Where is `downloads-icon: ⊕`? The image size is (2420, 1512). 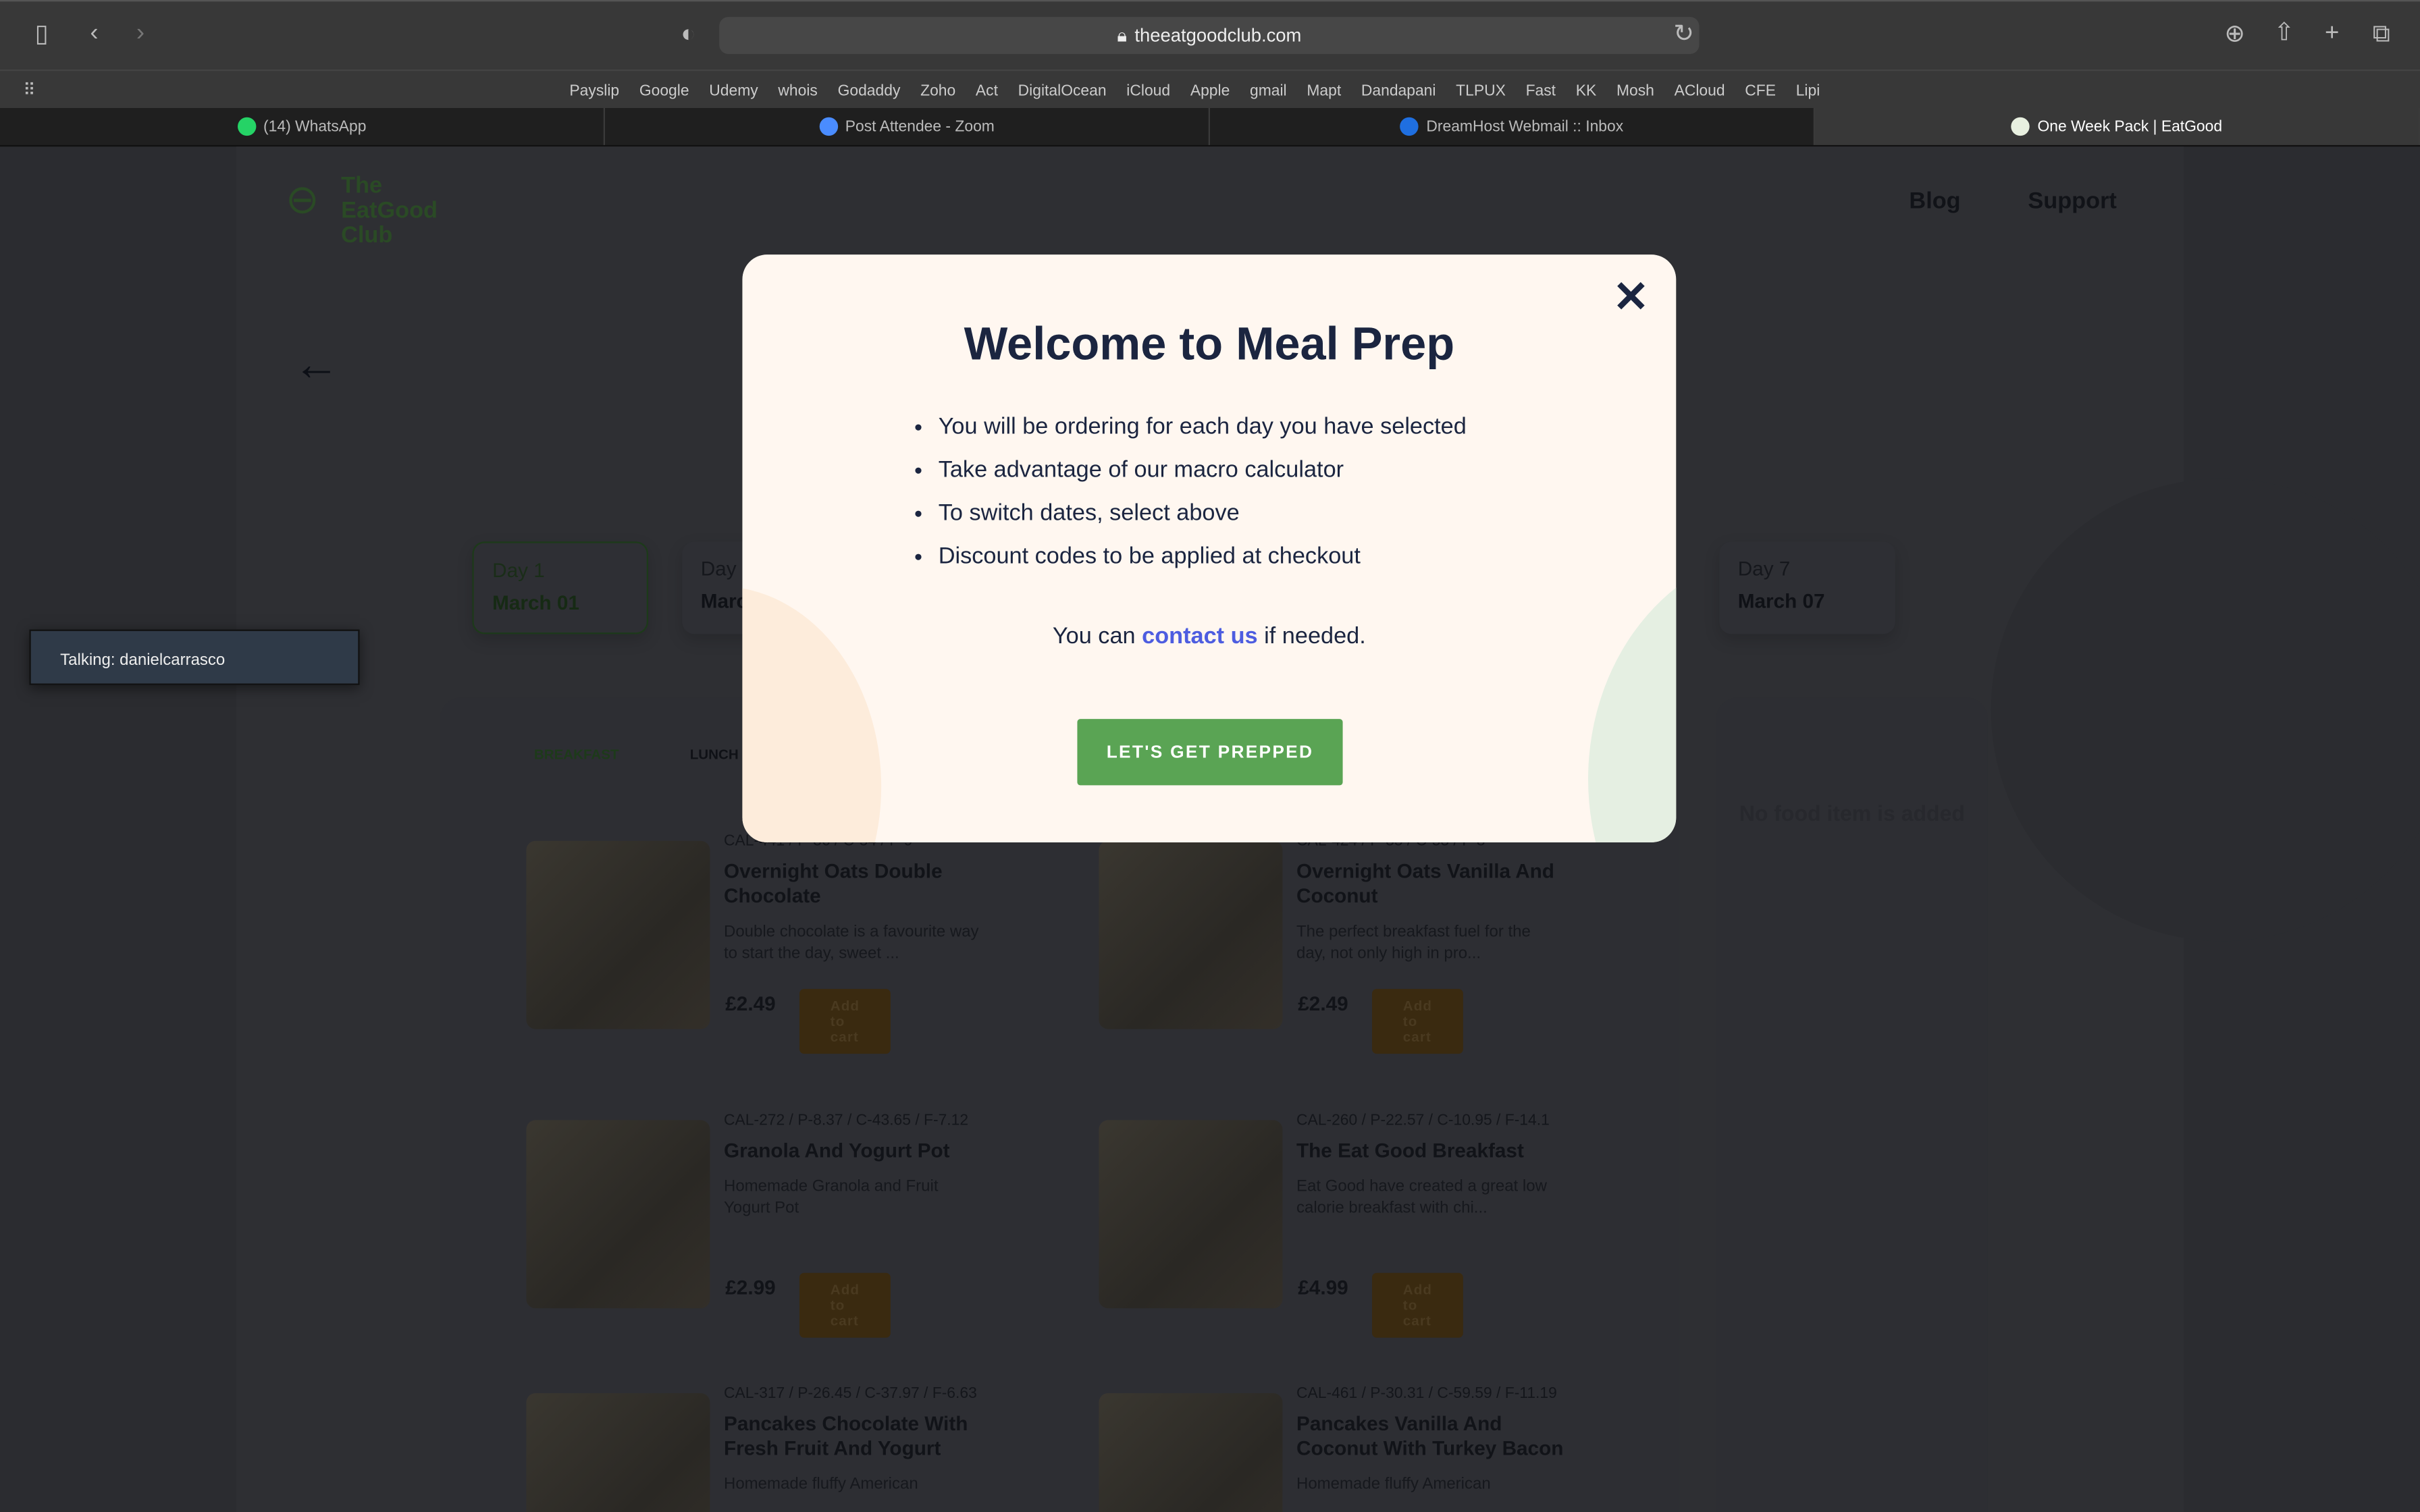
downloads-icon: ⊕ is located at coordinates (2235, 35).